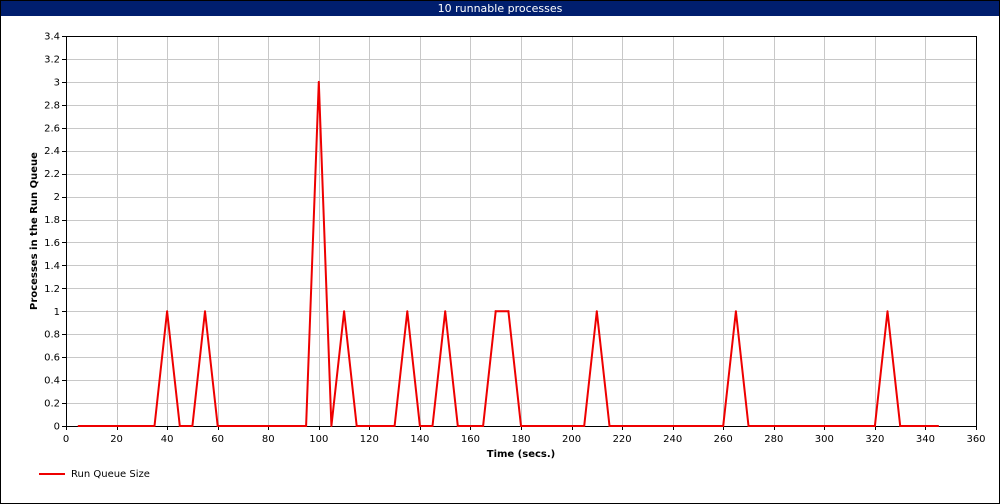 This screenshot has height=504, width=1000. Describe the element at coordinates (52, 243) in the screenshot. I see `y-tick-label: 1.6` at that location.